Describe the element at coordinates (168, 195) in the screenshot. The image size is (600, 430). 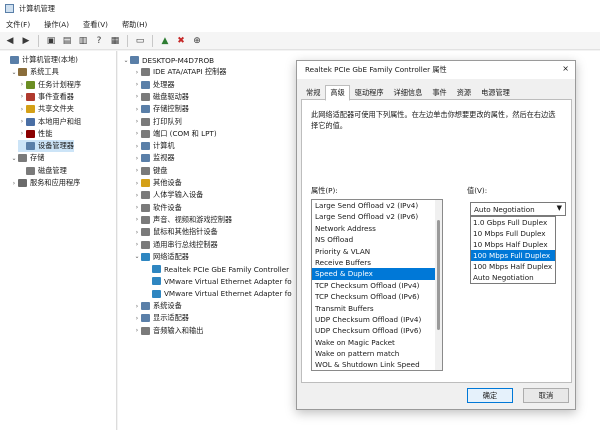
I see `tree-item: › 人体学输入设备` at that location.